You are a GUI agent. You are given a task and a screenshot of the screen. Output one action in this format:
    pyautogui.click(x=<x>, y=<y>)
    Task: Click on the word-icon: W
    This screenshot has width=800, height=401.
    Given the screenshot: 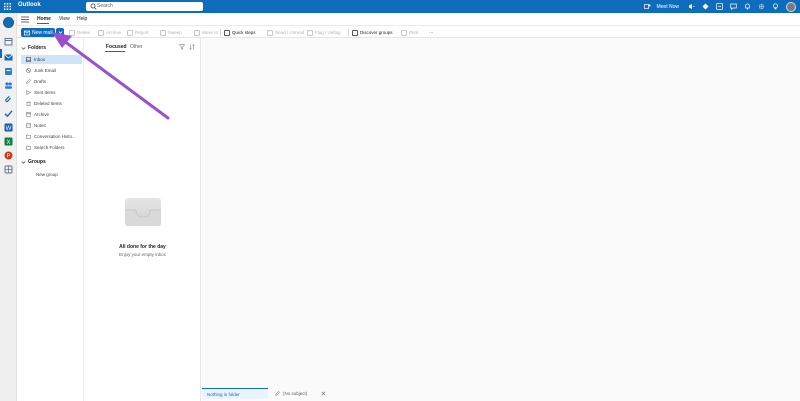 What is the action you would take?
    pyautogui.click(x=8, y=125)
    